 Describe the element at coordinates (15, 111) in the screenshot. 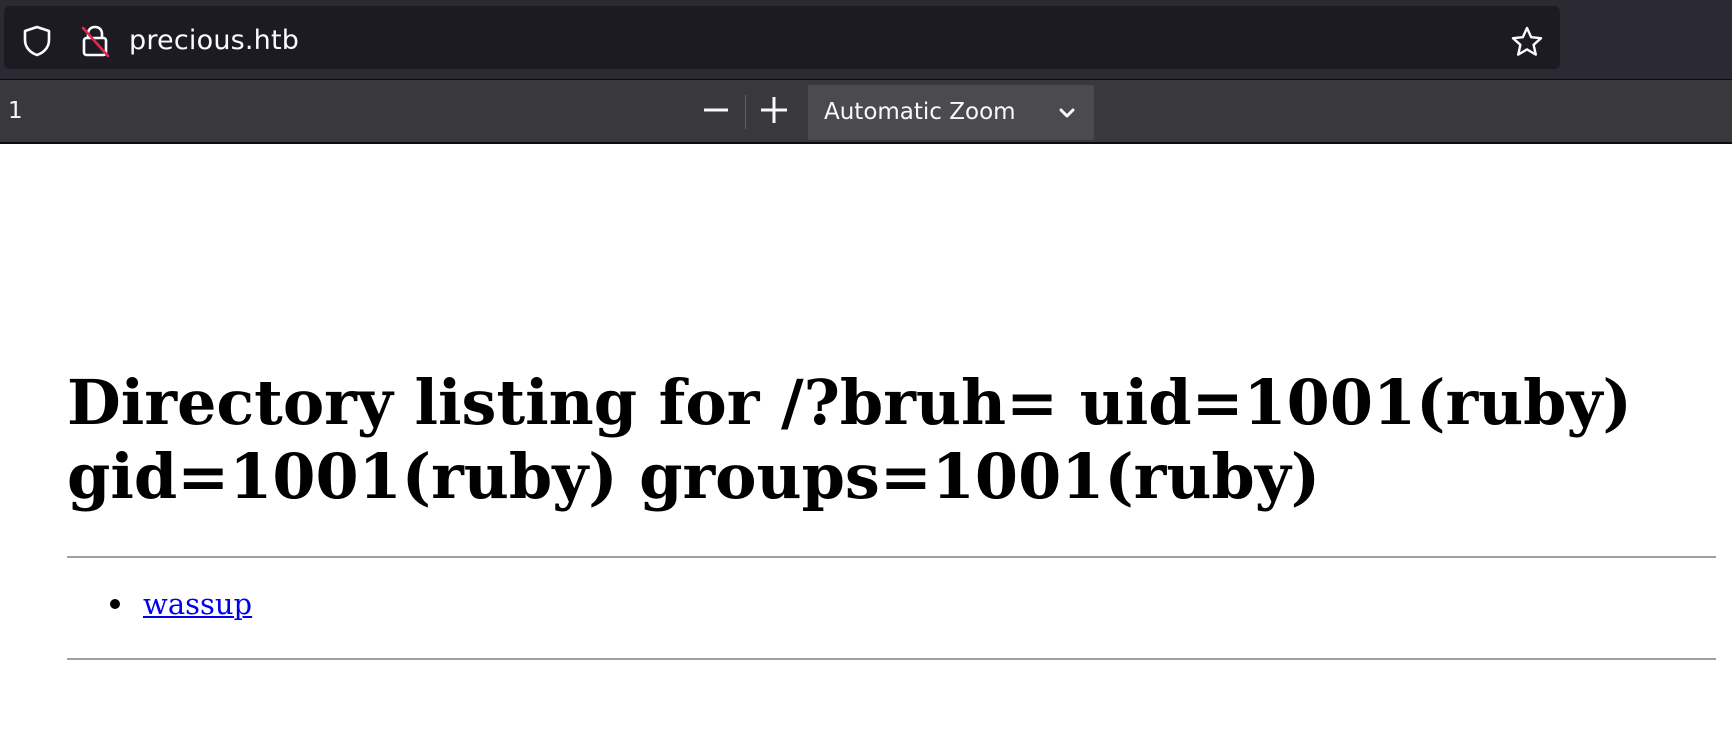

I see `page-number-input: 1` at that location.